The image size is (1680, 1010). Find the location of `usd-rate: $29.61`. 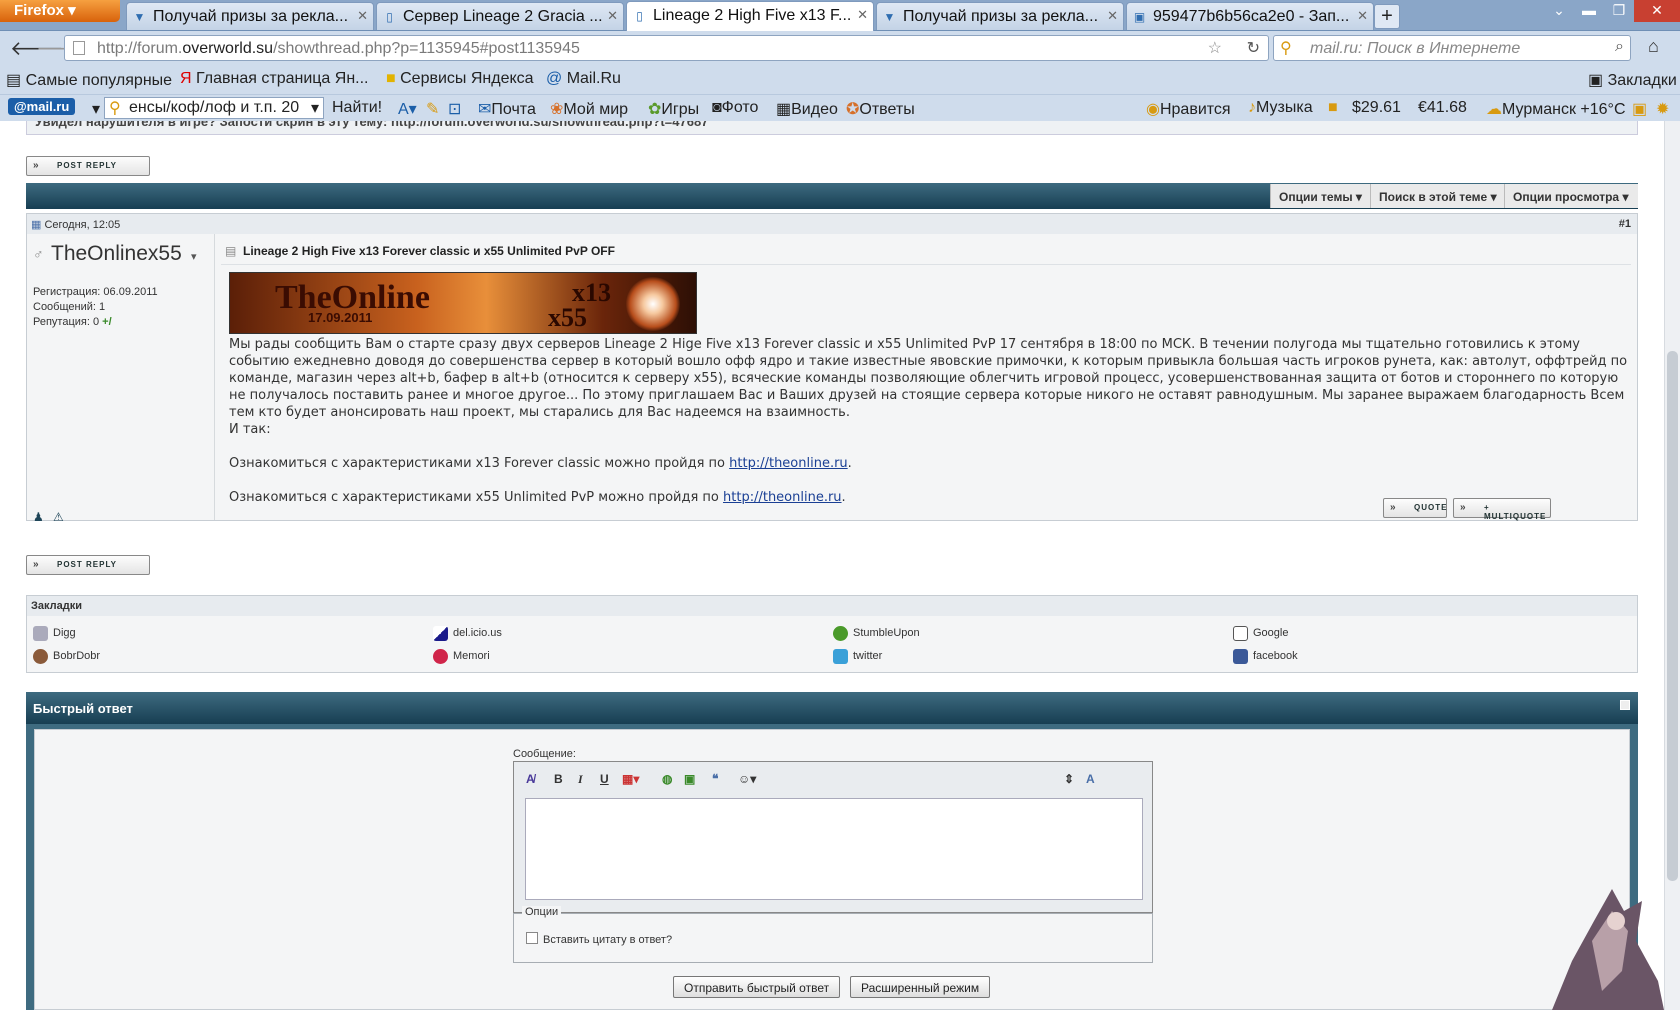

usd-rate: $29.61 is located at coordinates (1376, 108).